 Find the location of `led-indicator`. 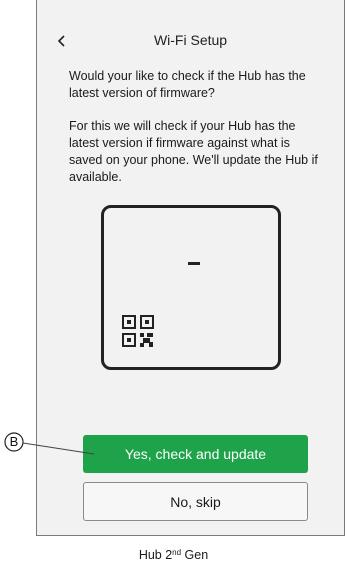

led-indicator is located at coordinates (194, 263).